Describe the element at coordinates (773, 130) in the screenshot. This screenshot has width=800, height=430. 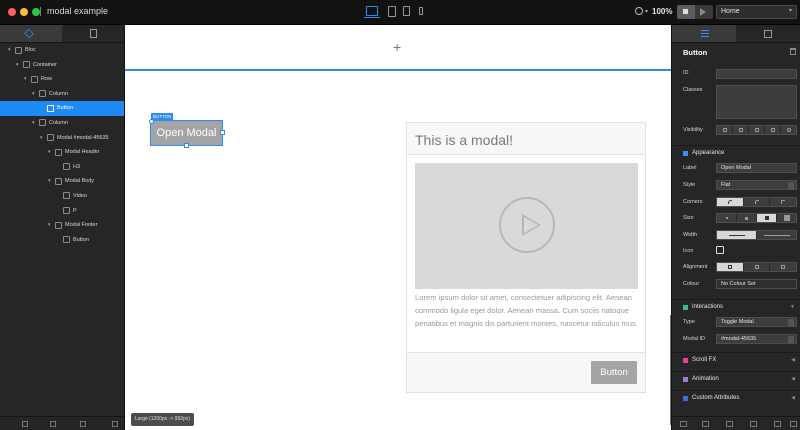
I see `visibility-phone-toggle` at that location.